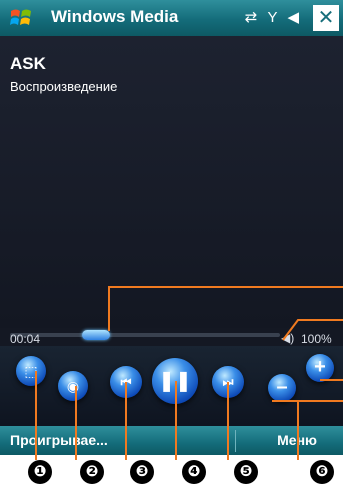  I want to click on start-button-icon, so click(21, 18).